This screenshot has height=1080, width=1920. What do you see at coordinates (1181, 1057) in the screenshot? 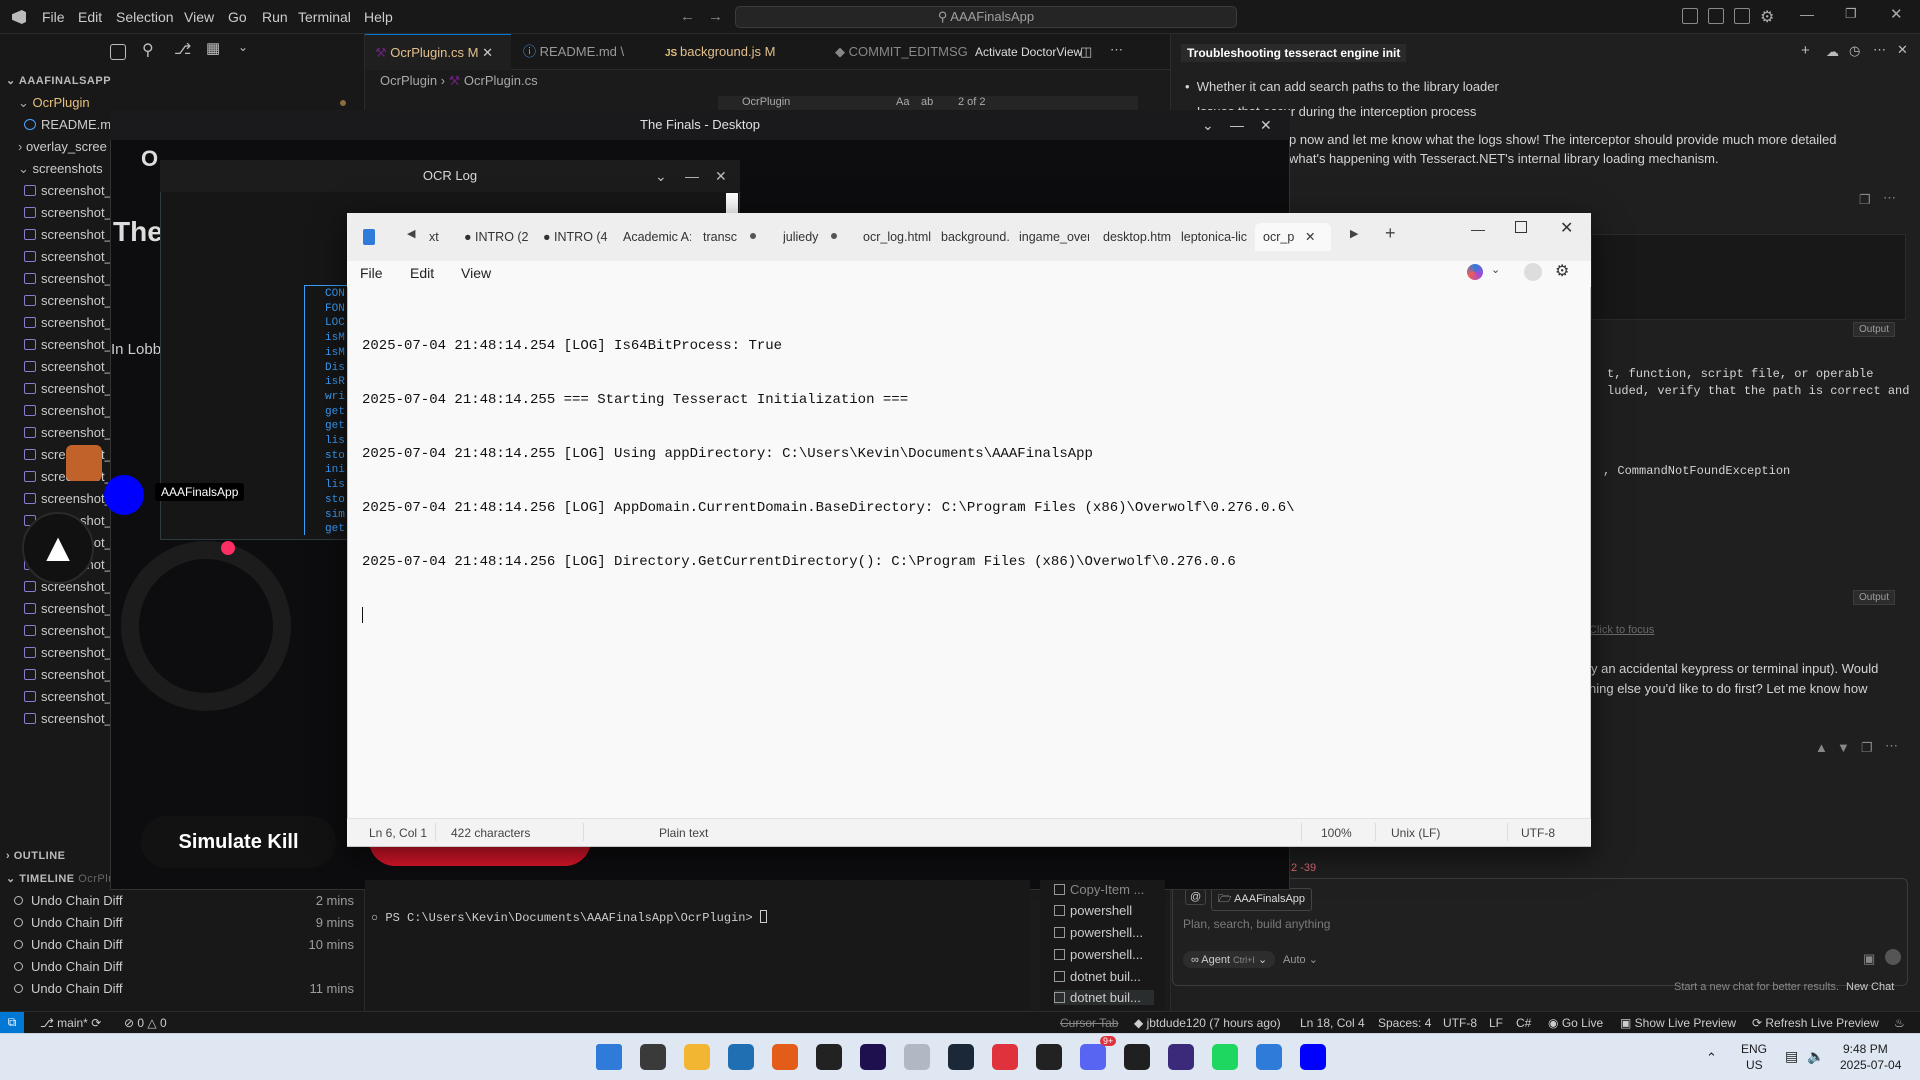
I see `globe-icon` at bounding box center [1181, 1057].